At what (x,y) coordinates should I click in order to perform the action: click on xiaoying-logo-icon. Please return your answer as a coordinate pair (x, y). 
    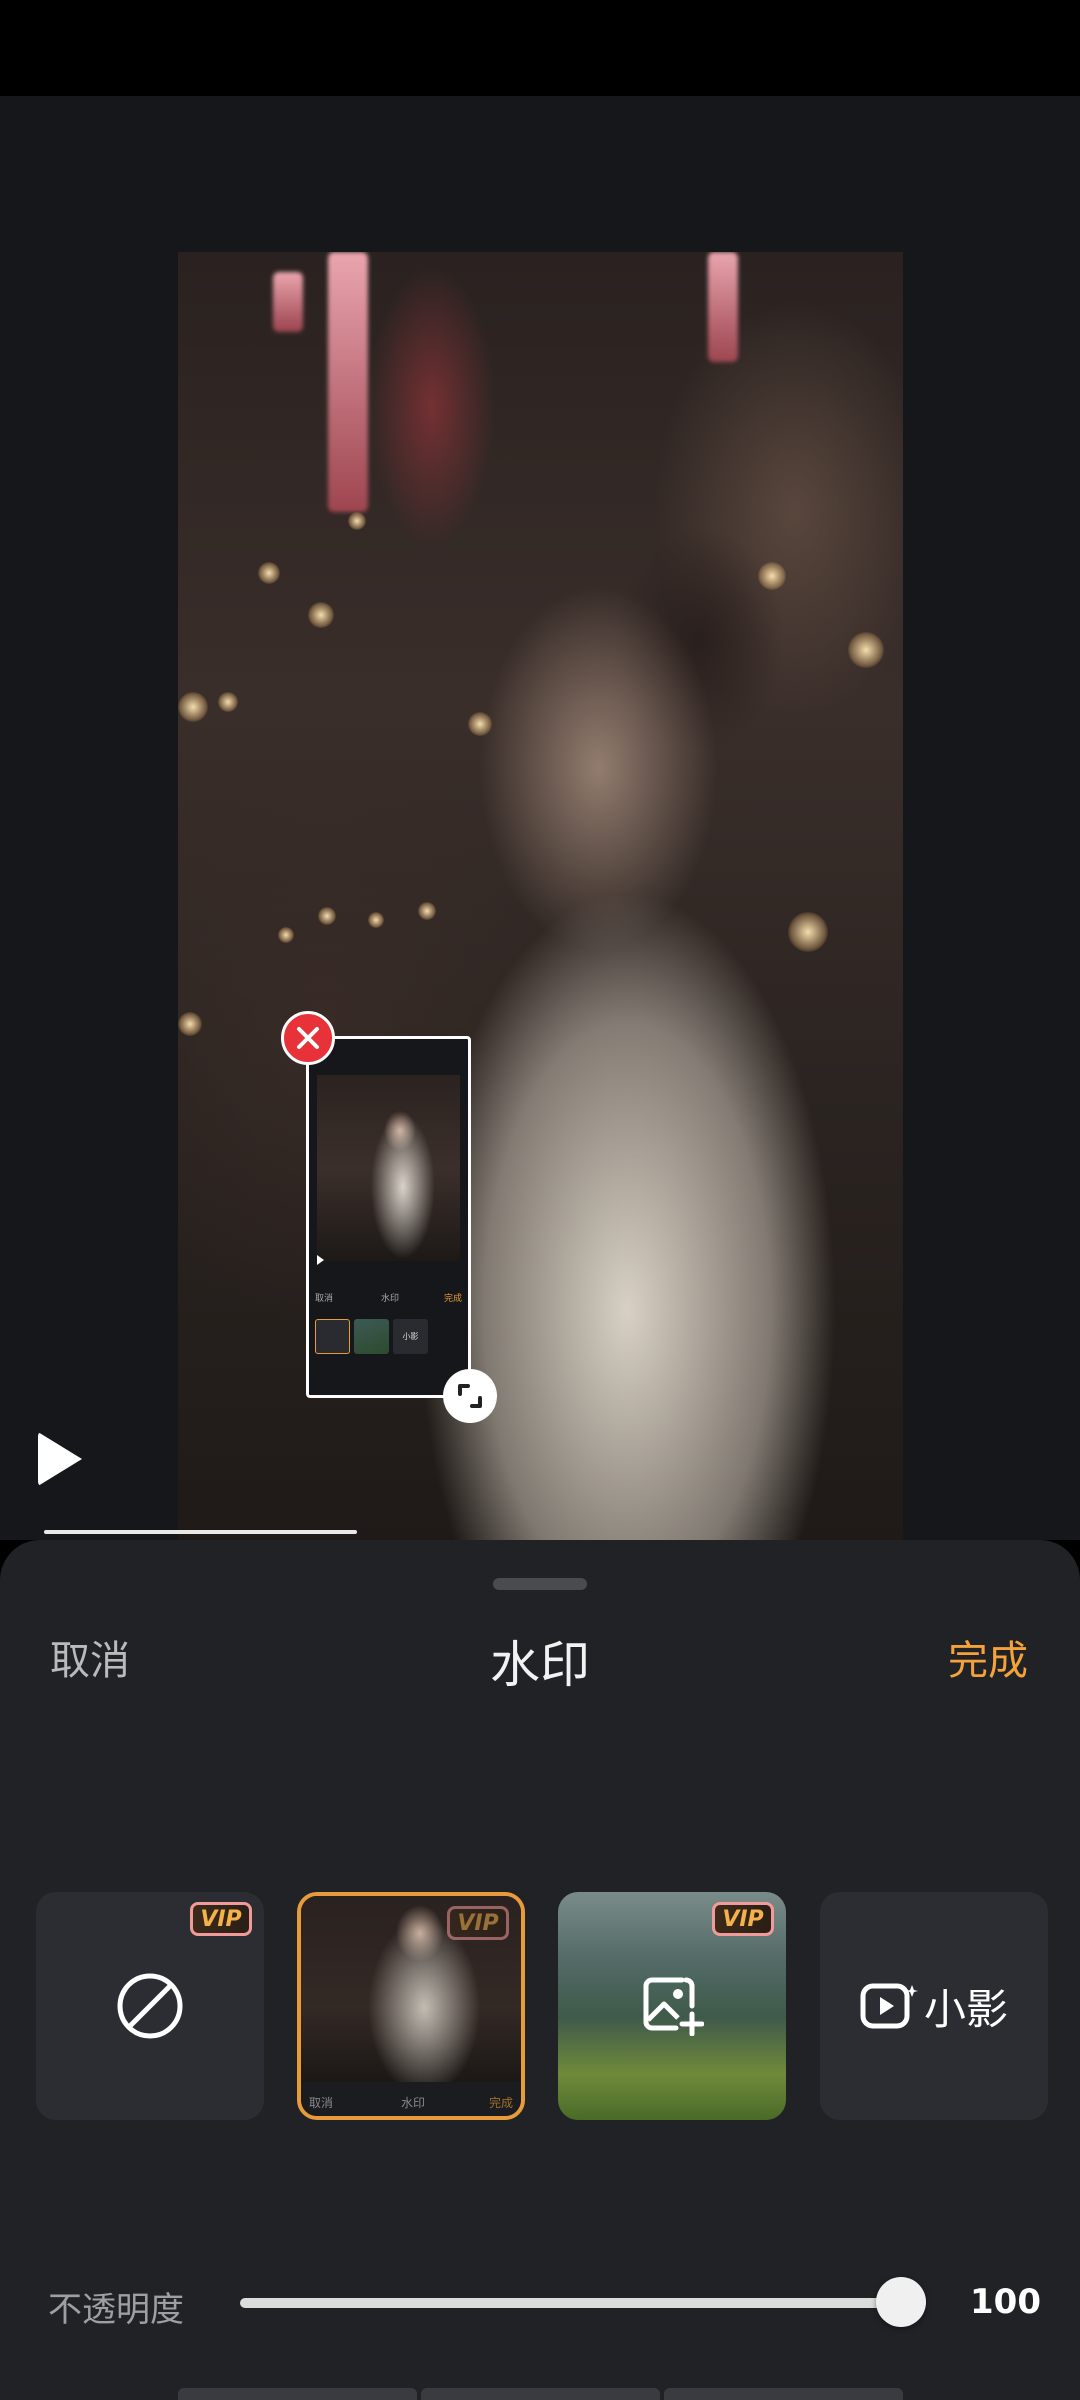
    Looking at the image, I should click on (889, 2006).